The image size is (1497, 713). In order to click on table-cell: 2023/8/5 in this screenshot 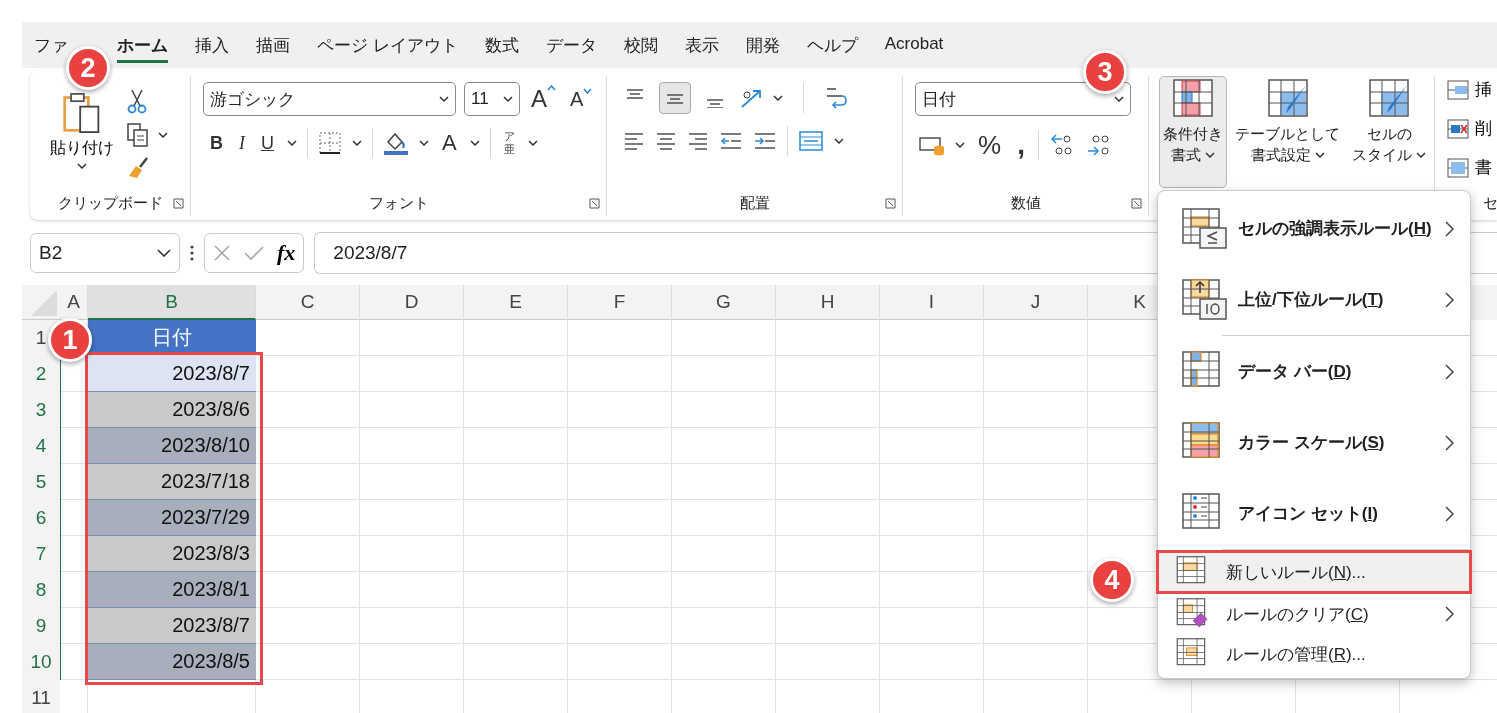, I will do `click(172, 662)`.